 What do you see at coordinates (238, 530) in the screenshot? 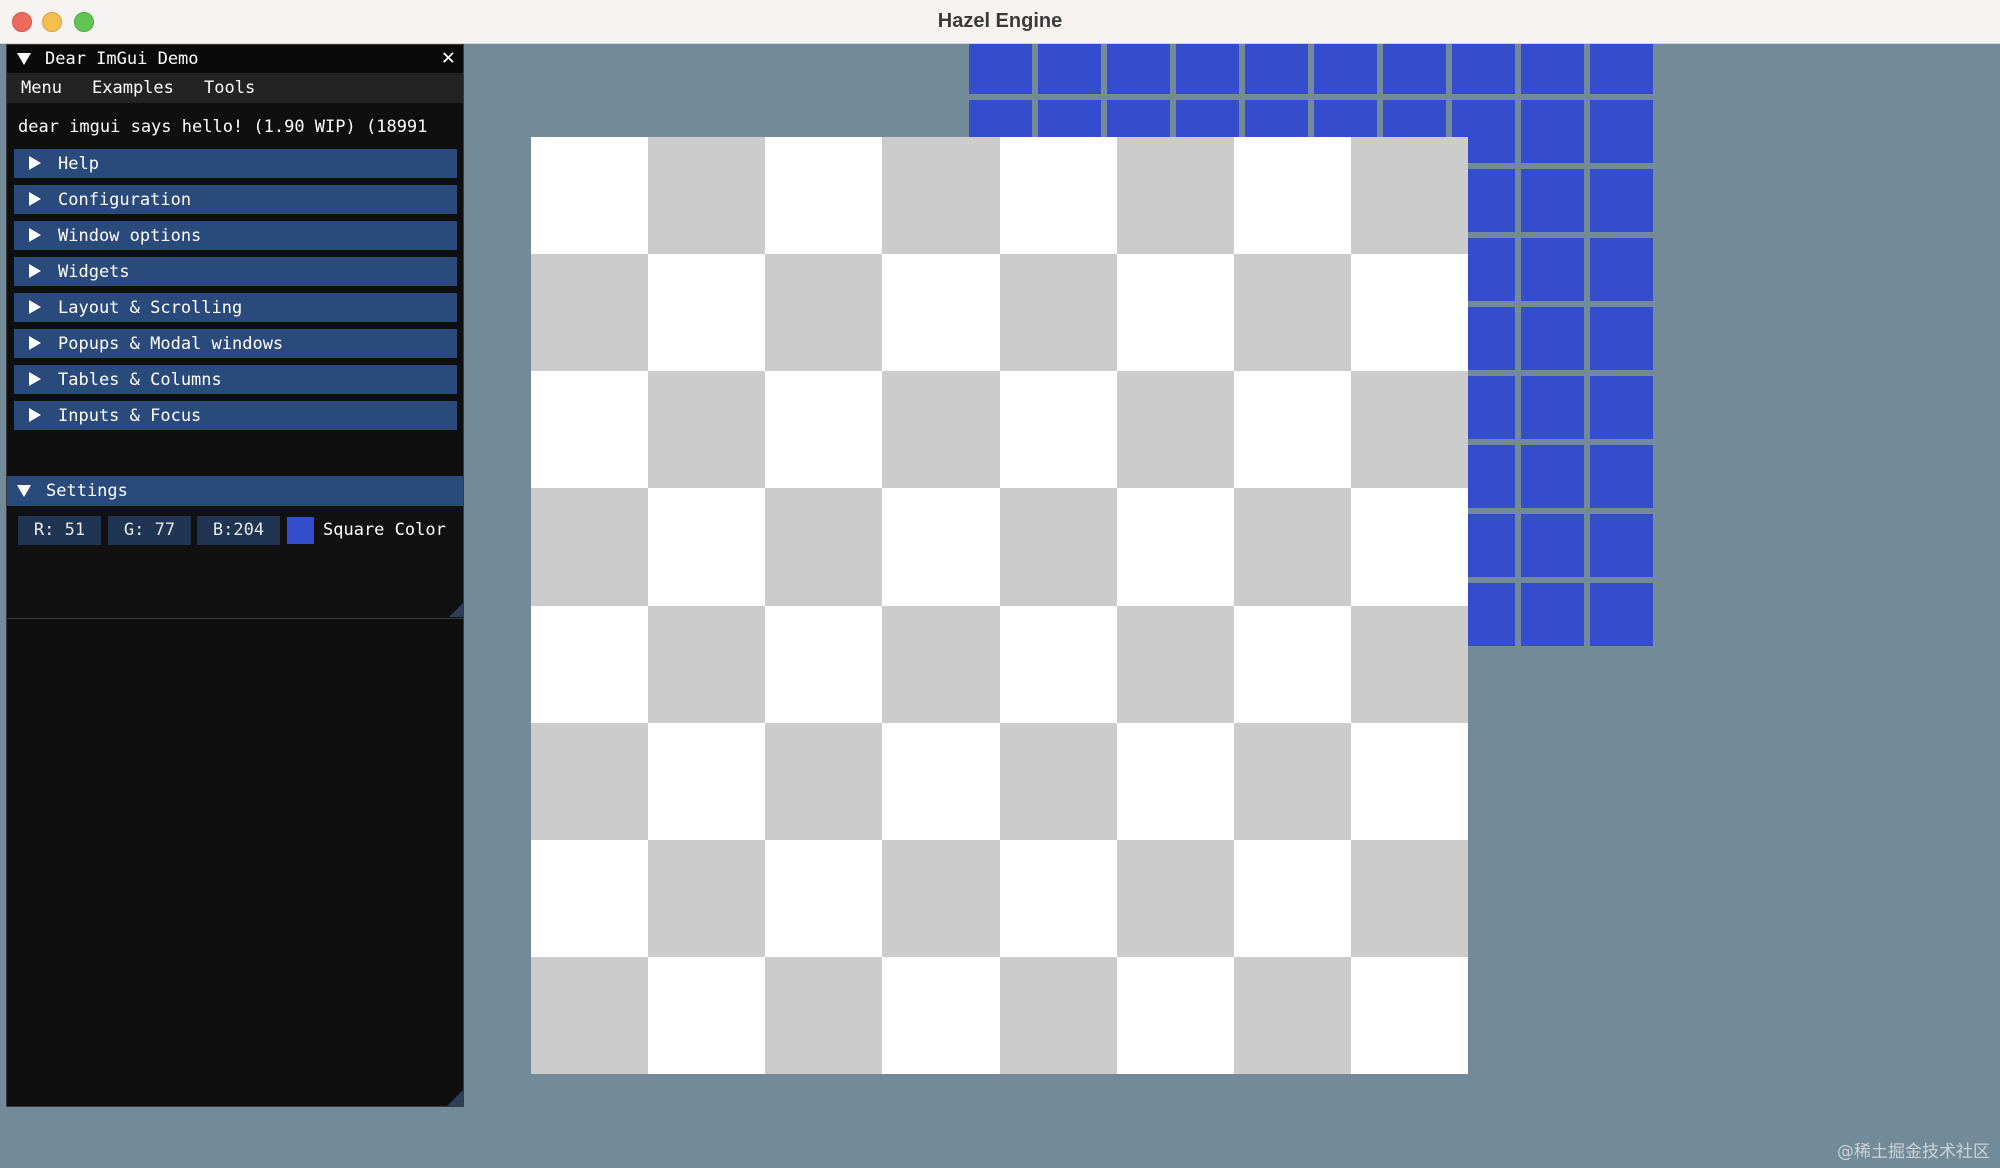
I see `color-b-drag: B:204` at bounding box center [238, 530].